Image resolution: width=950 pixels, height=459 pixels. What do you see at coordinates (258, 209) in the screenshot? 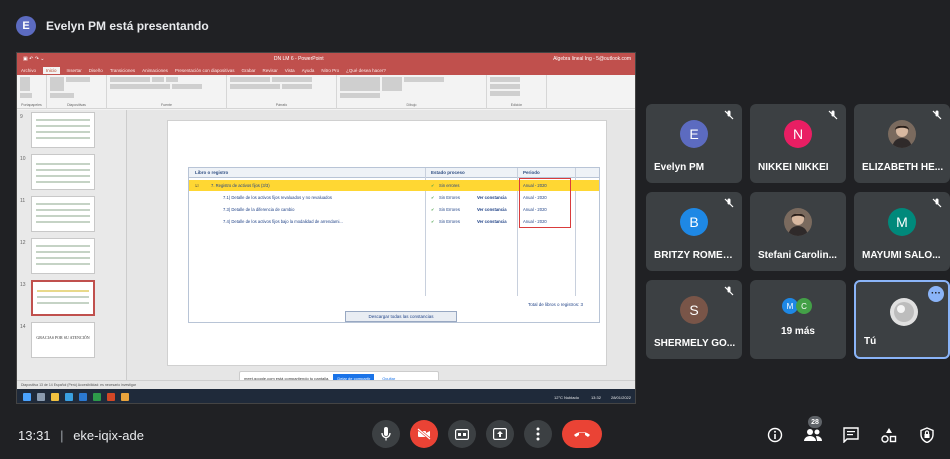
I see `row-libro: 7.3) Detalle de la diferencia de cambio` at bounding box center [258, 209].